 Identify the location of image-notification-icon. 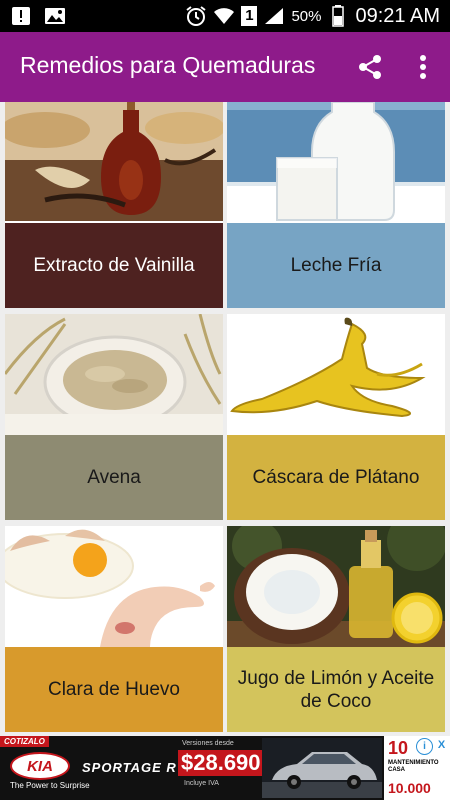
(55, 16).